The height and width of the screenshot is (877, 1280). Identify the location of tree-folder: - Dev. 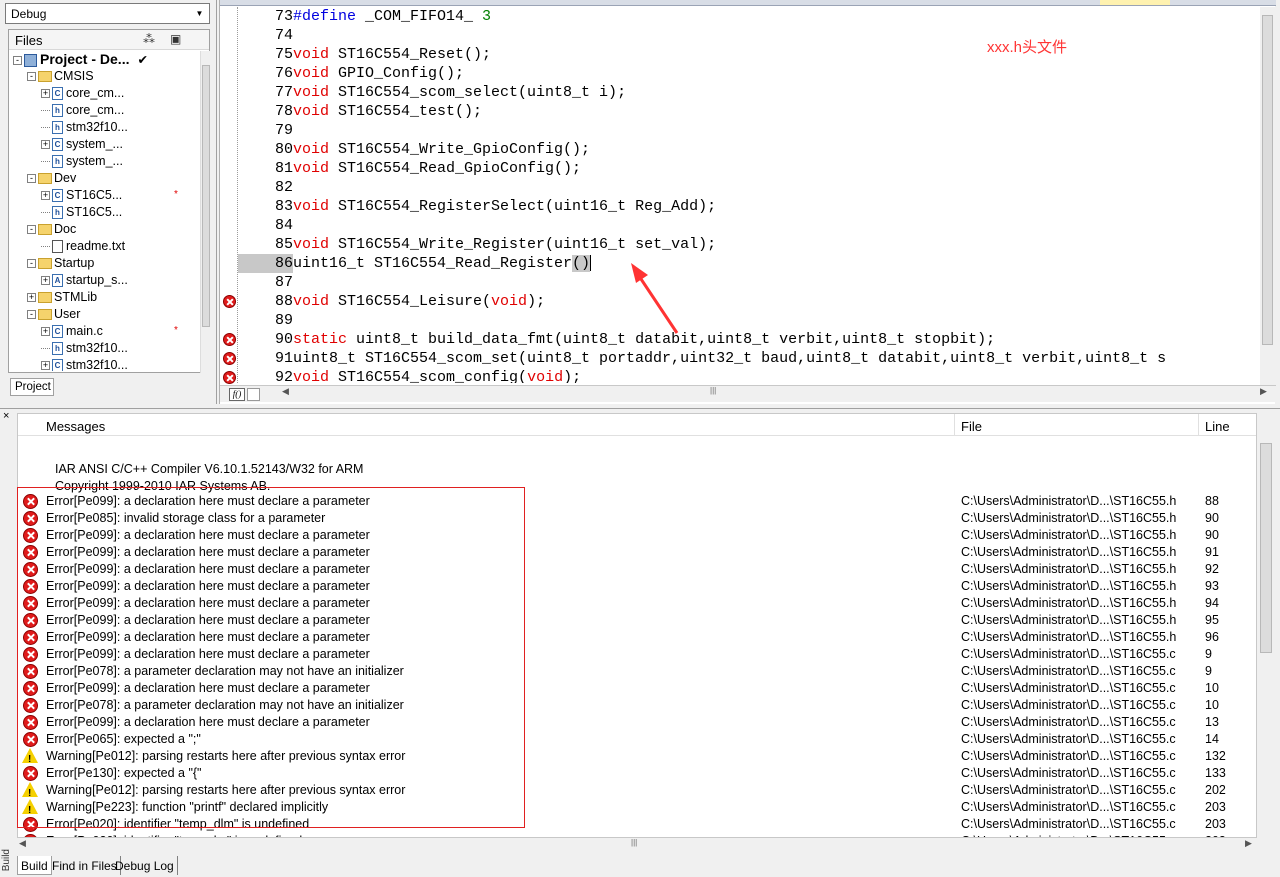
(51, 178).